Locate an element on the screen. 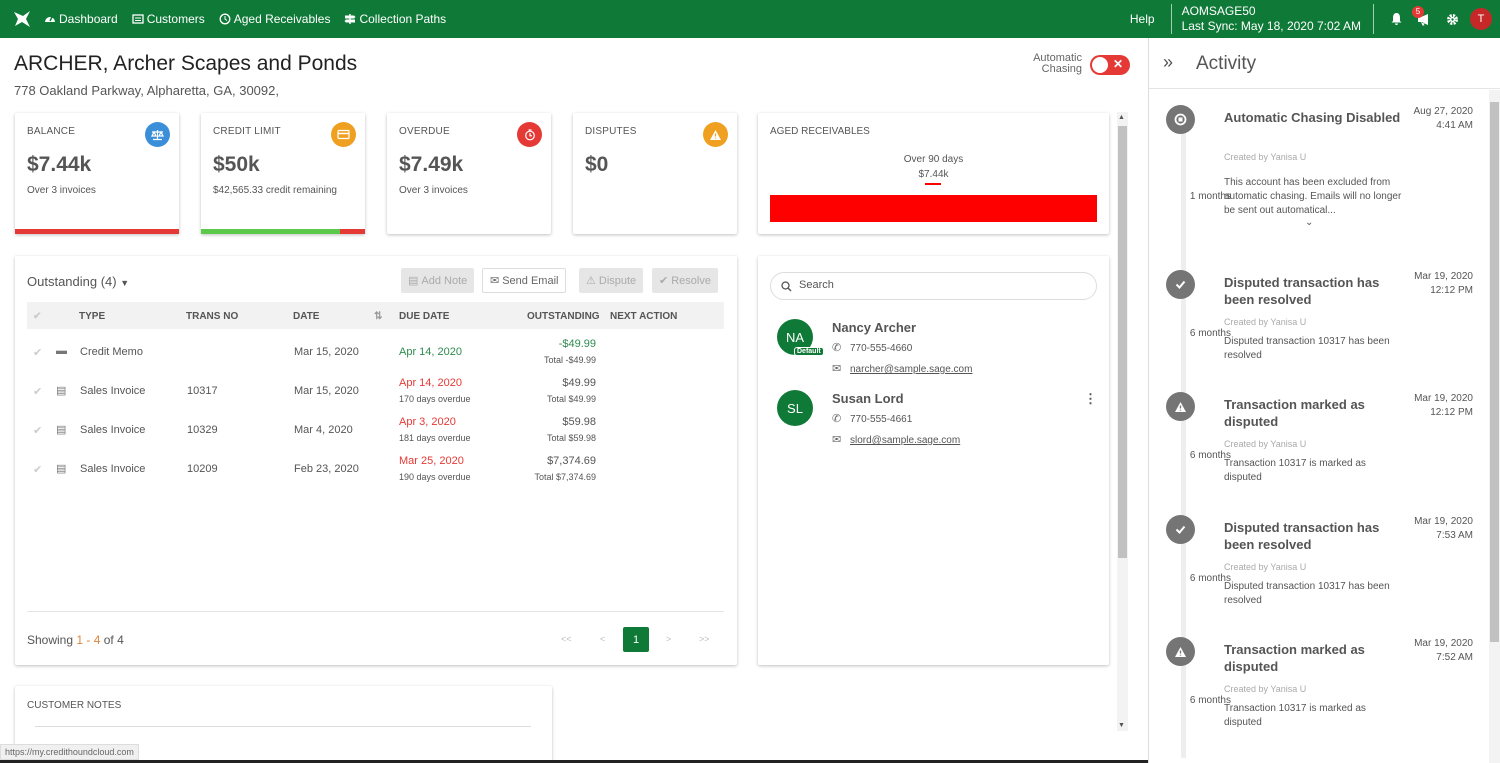 This screenshot has width=1500, height=763. last-page-button: >> is located at coordinates (704, 639).